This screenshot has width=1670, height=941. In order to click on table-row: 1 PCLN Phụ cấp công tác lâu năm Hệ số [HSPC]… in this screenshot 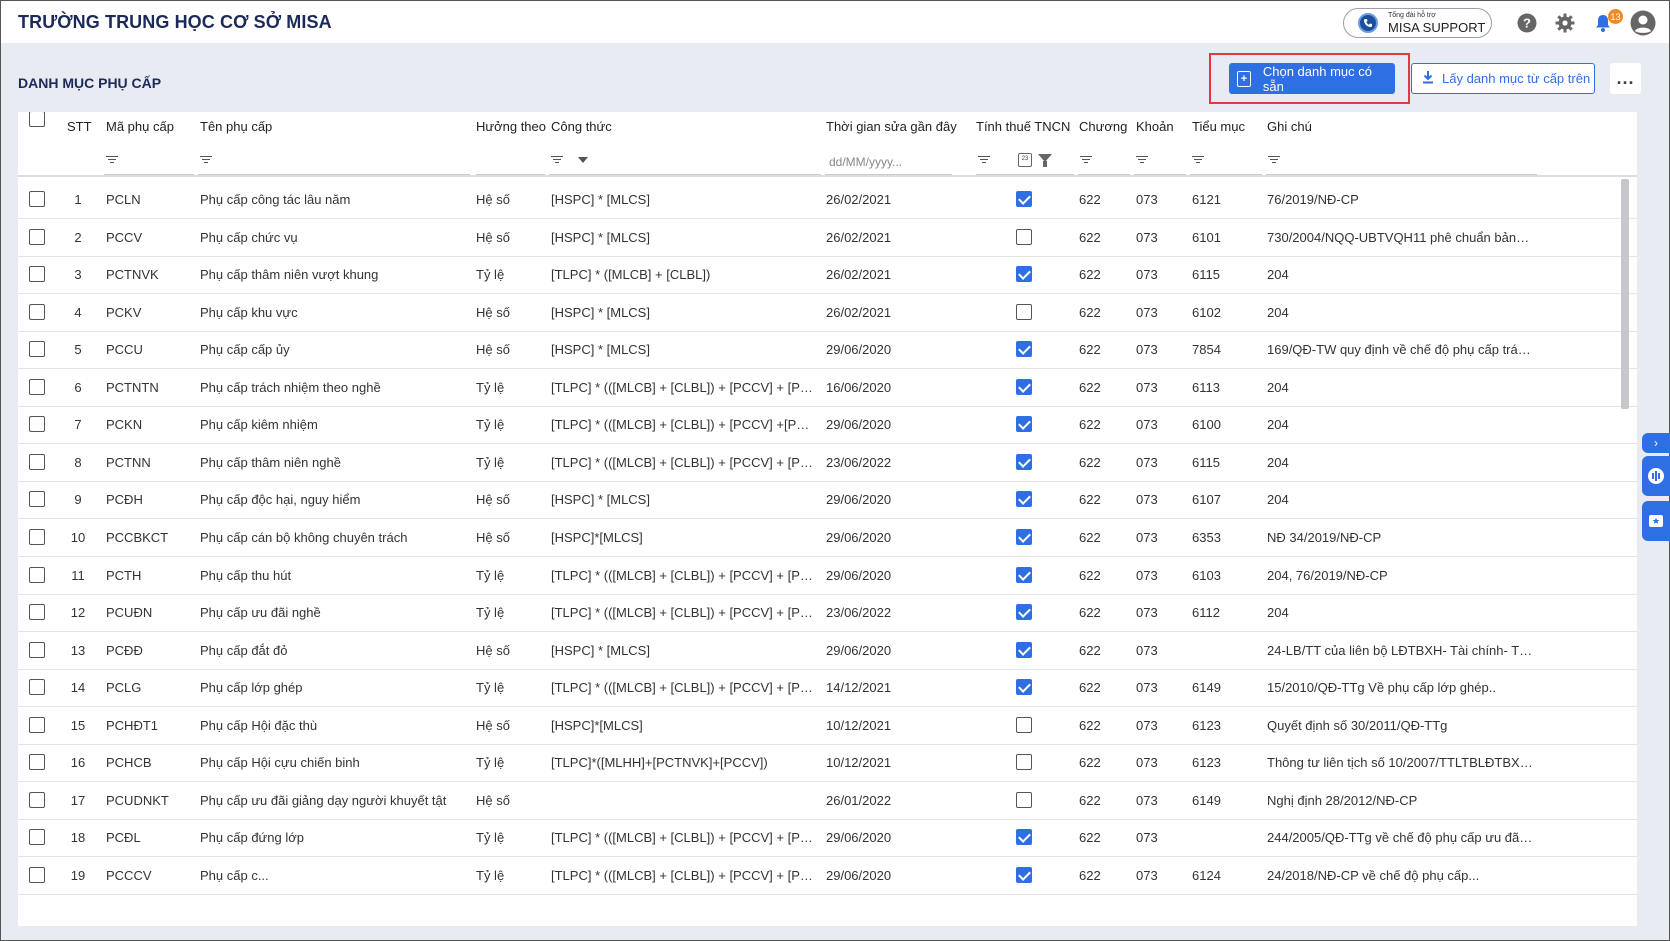, I will do `click(827, 199)`.